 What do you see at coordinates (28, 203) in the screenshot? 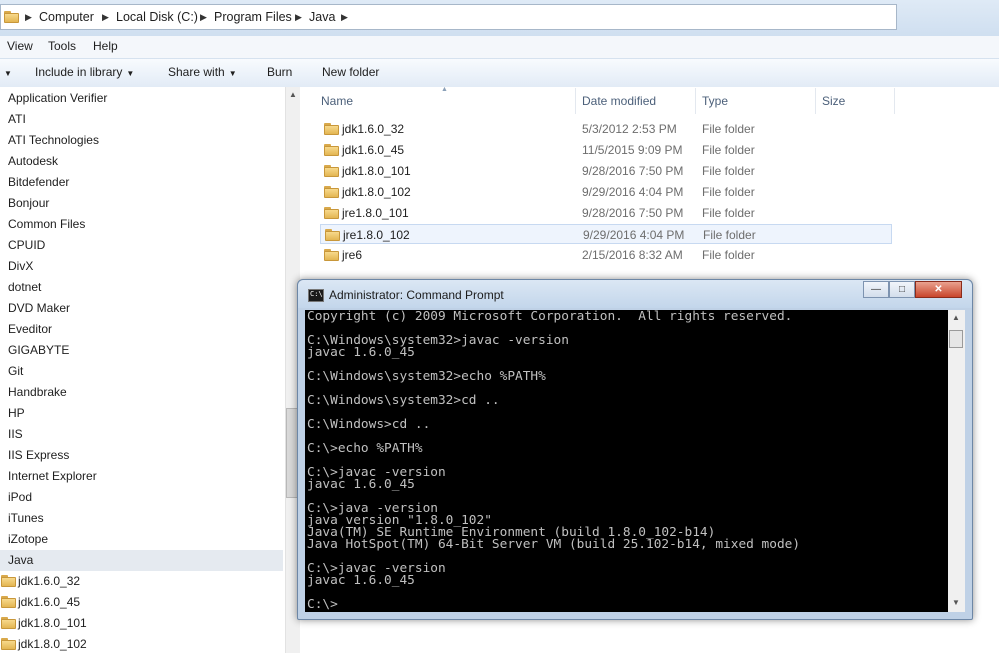
I see `sidebar-item: Bonjour` at bounding box center [28, 203].